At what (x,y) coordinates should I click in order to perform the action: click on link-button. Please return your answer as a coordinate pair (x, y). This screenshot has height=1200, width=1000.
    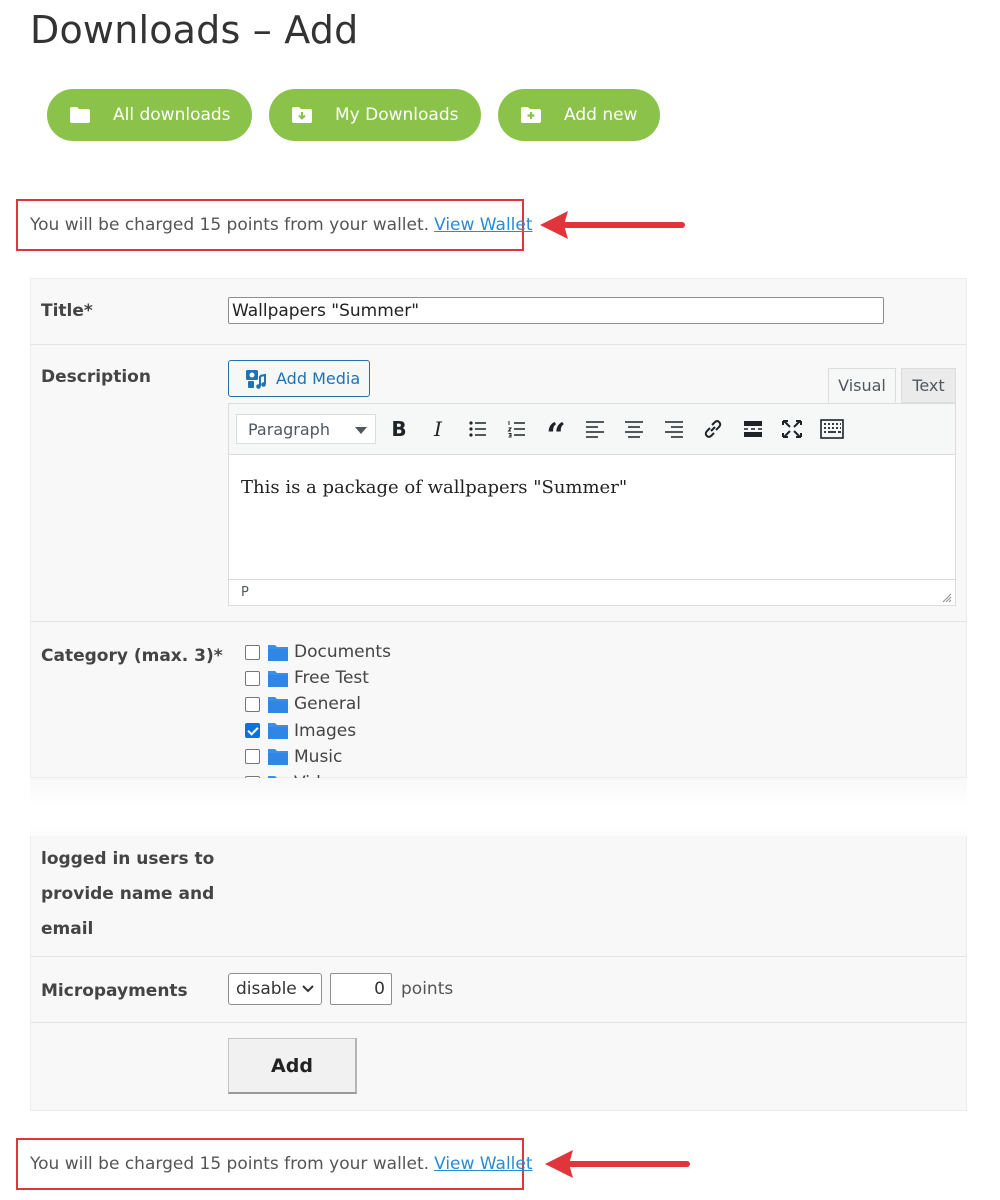
    Looking at the image, I should click on (713, 429).